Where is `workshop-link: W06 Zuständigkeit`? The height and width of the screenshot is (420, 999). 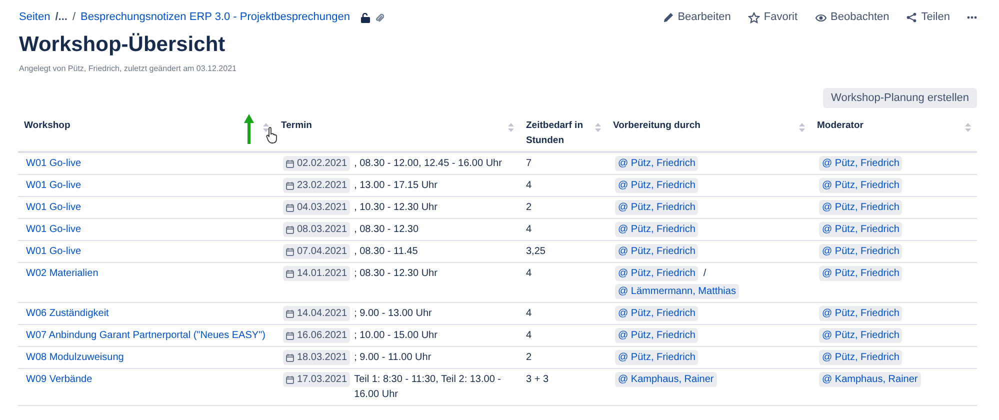
workshop-link: W06 Zuständigkeit is located at coordinates (67, 313).